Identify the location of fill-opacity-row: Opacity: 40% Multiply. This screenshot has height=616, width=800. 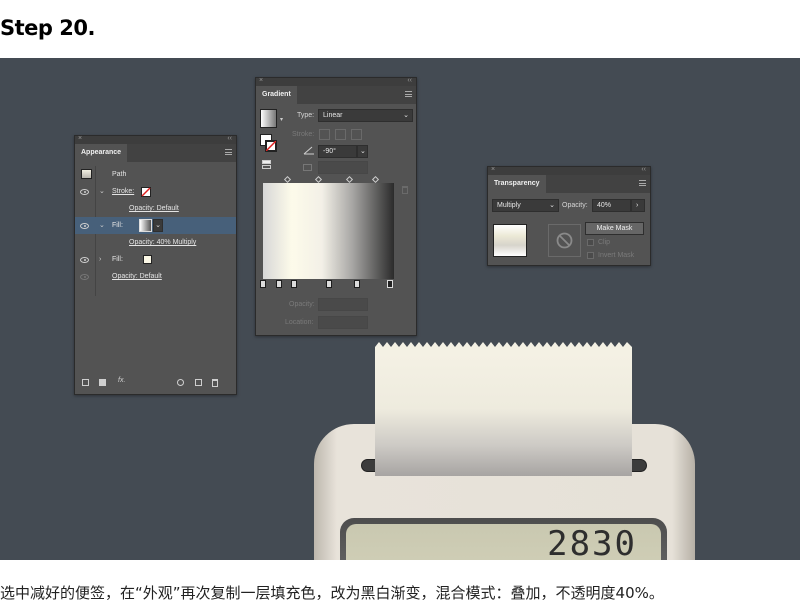
(155, 242).